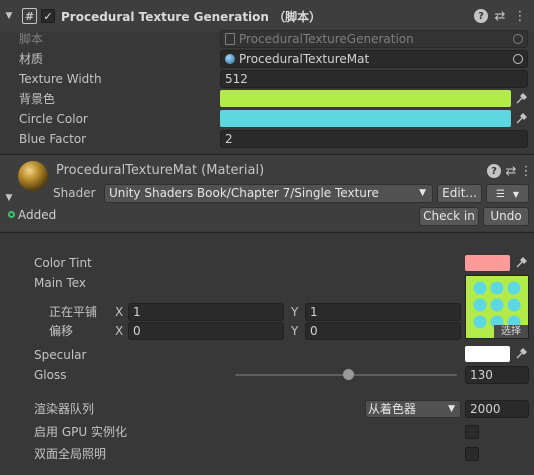 The width and height of the screenshot is (534, 475). What do you see at coordinates (304, 59) in the screenshot?
I see `material-value: ProceduralTextureMat` at bounding box center [304, 59].